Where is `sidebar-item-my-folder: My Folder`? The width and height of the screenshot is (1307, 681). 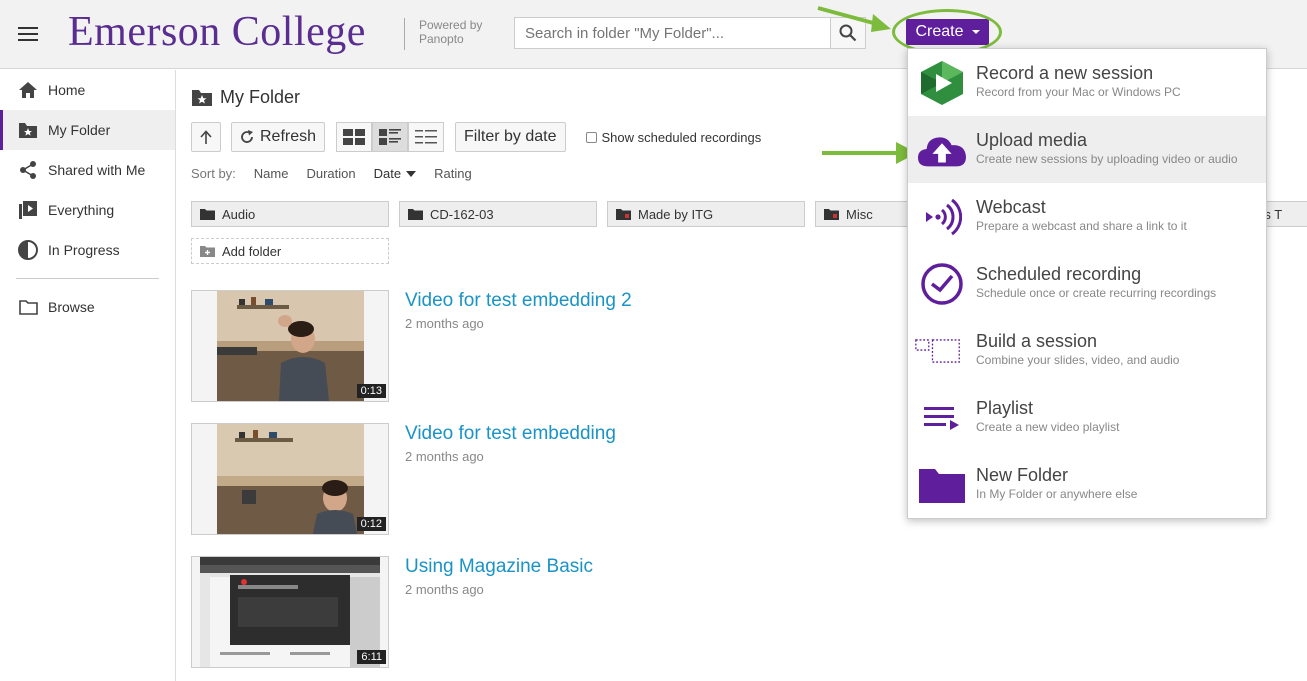 sidebar-item-my-folder: My Folder is located at coordinates (87, 130).